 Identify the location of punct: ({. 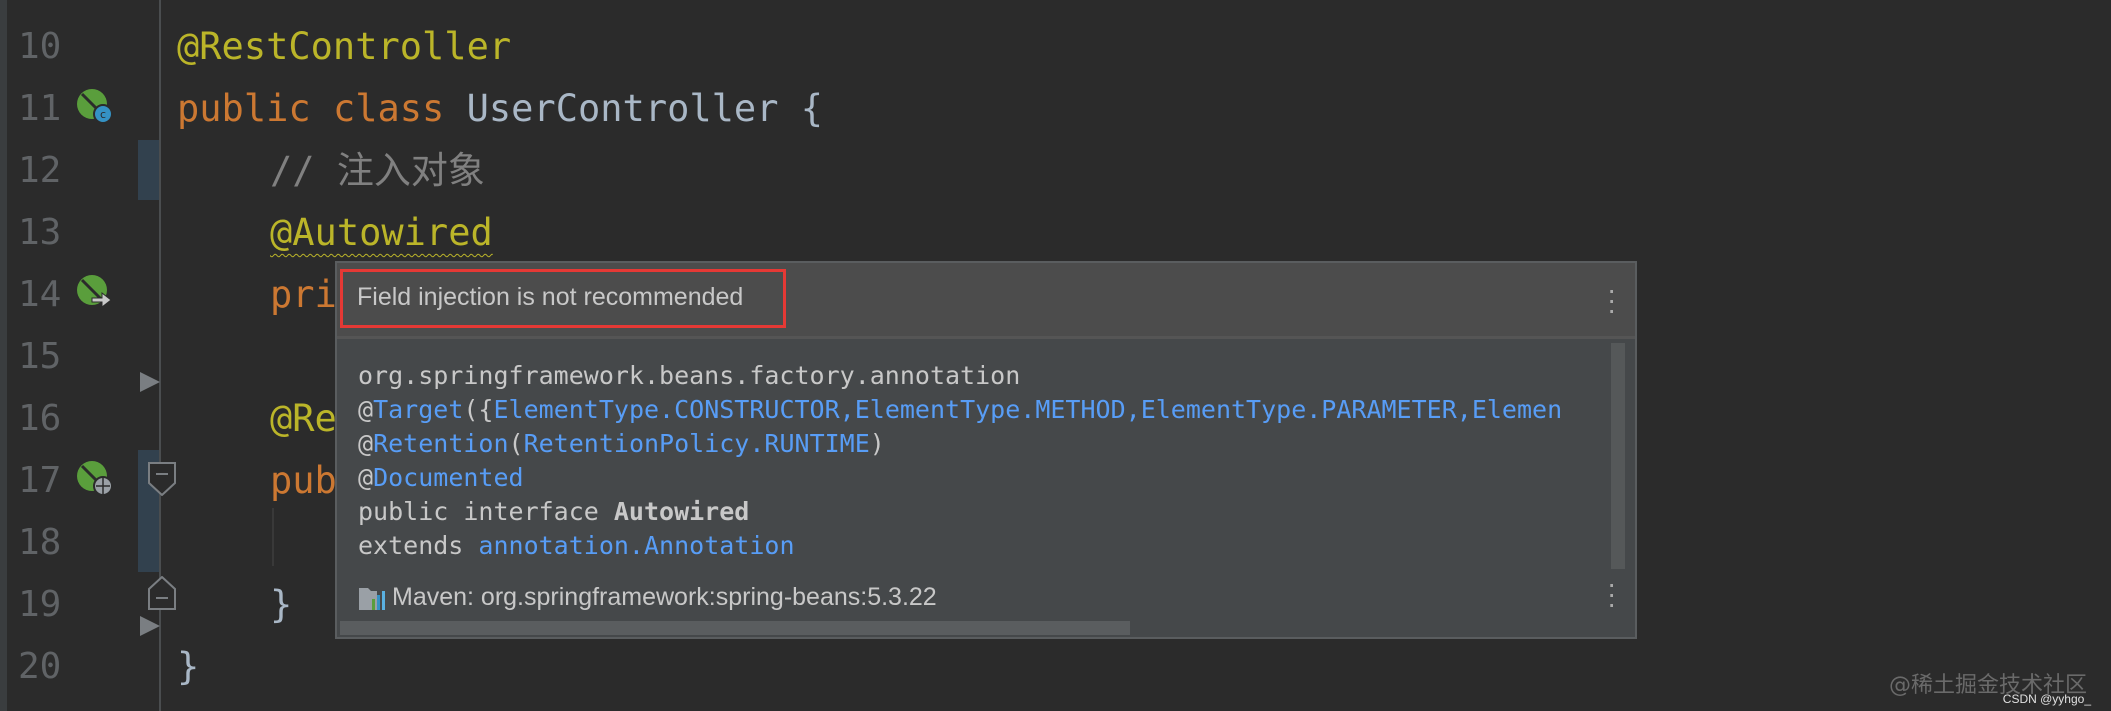
(478, 409).